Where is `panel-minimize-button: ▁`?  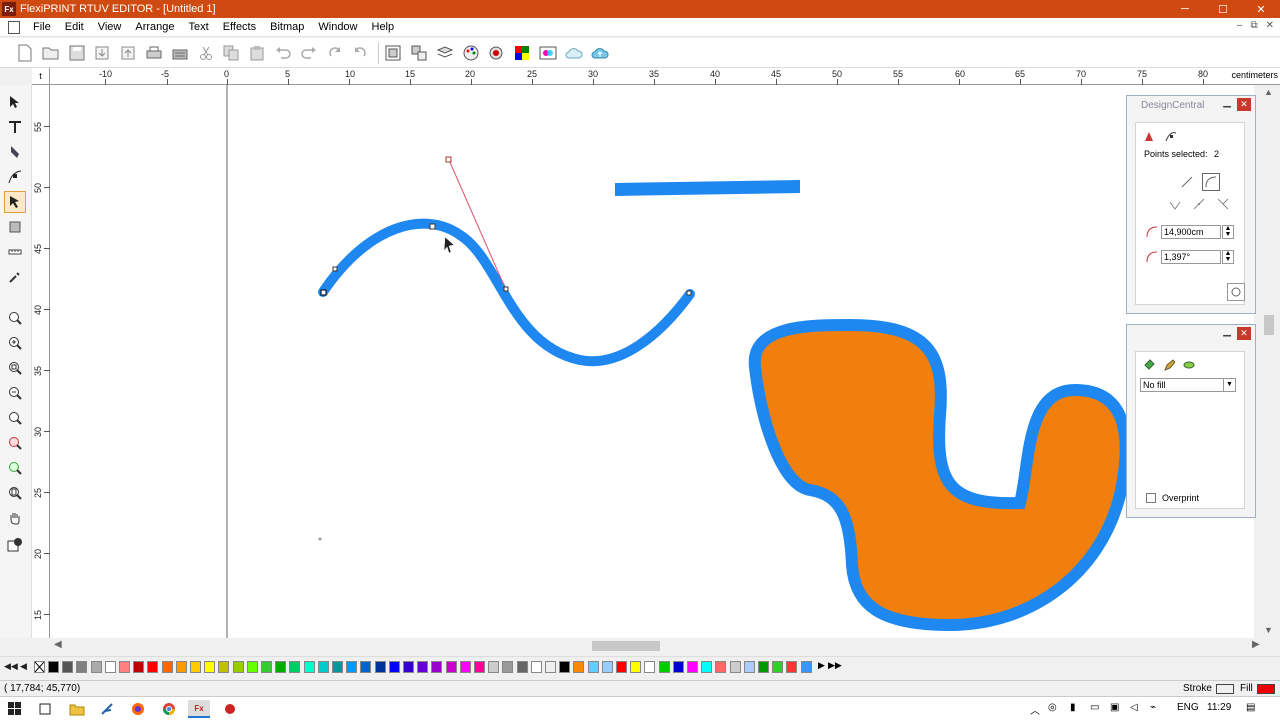 panel-minimize-button: ▁ is located at coordinates (1227, 102).